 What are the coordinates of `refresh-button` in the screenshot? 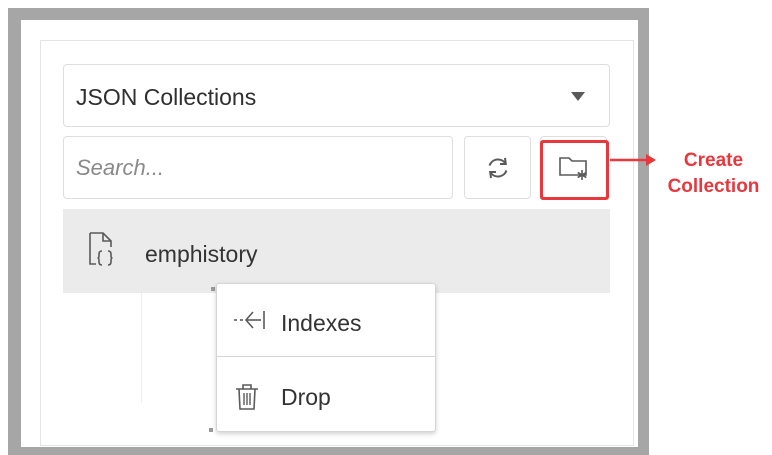 It's located at (497, 167).